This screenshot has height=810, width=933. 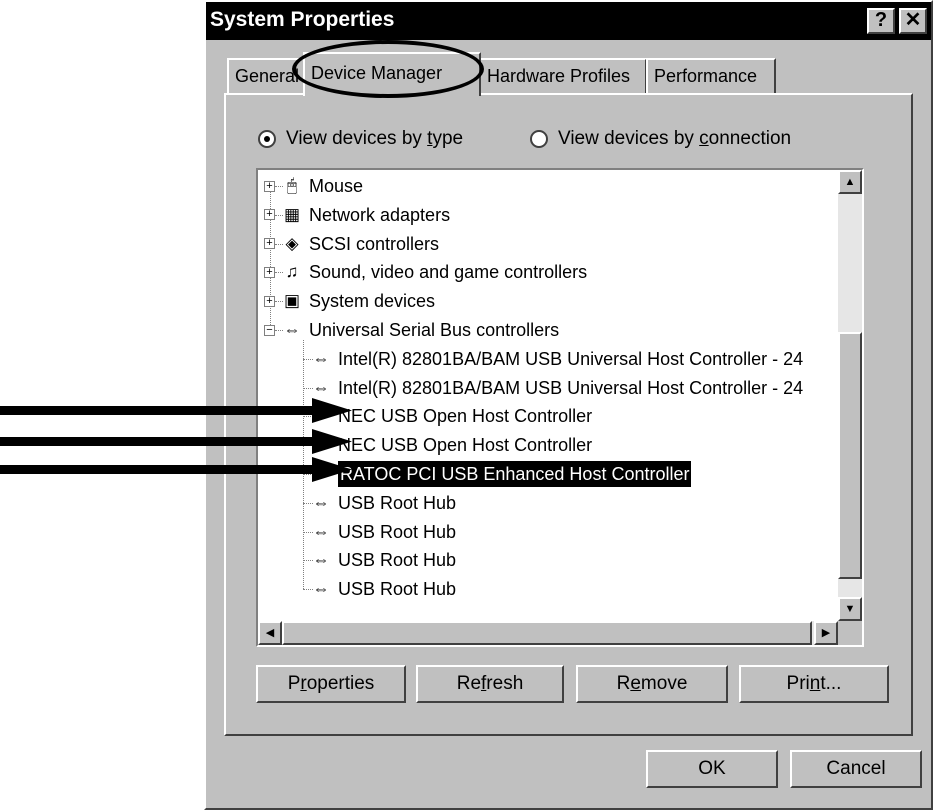 I want to click on tree-item-label: Network adapters, so click(x=380, y=214).